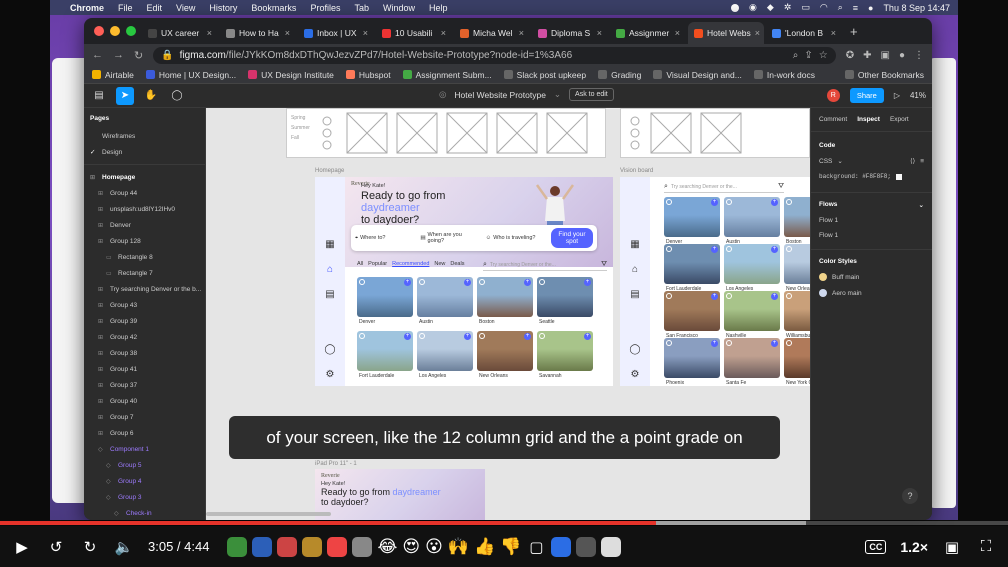  What do you see at coordinates (866, 95) in the screenshot?
I see `share-button: Share` at bounding box center [866, 95].